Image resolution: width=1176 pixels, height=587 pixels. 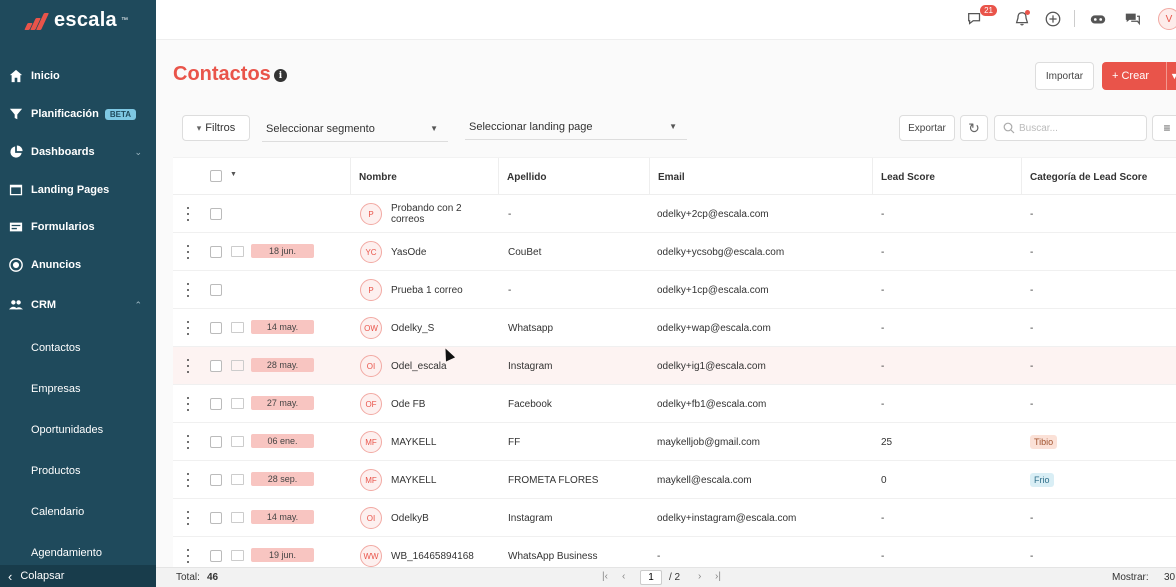 I want to click on contact-first-name: WB_16465894168, so click(x=443, y=552).